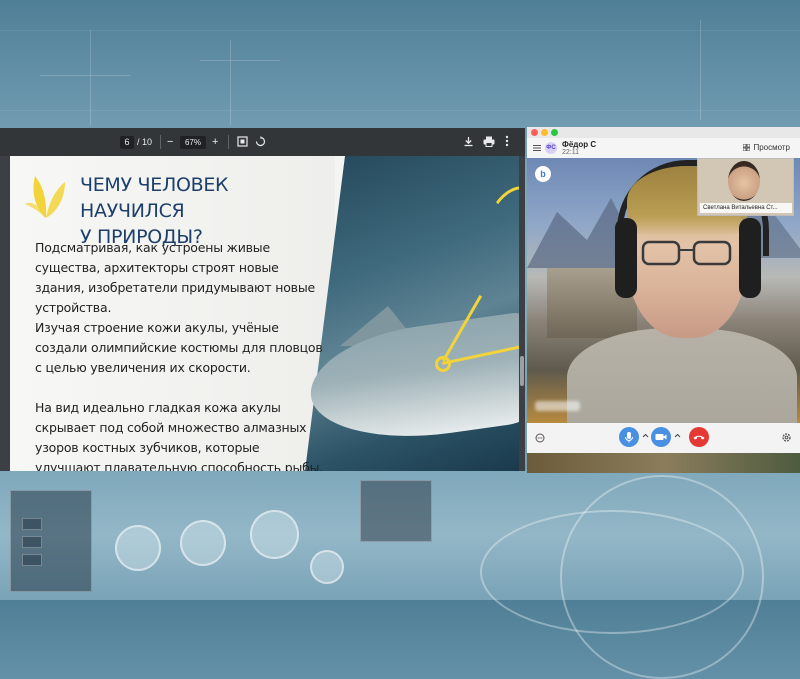  I want to click on participant-face, so click(744, 181).